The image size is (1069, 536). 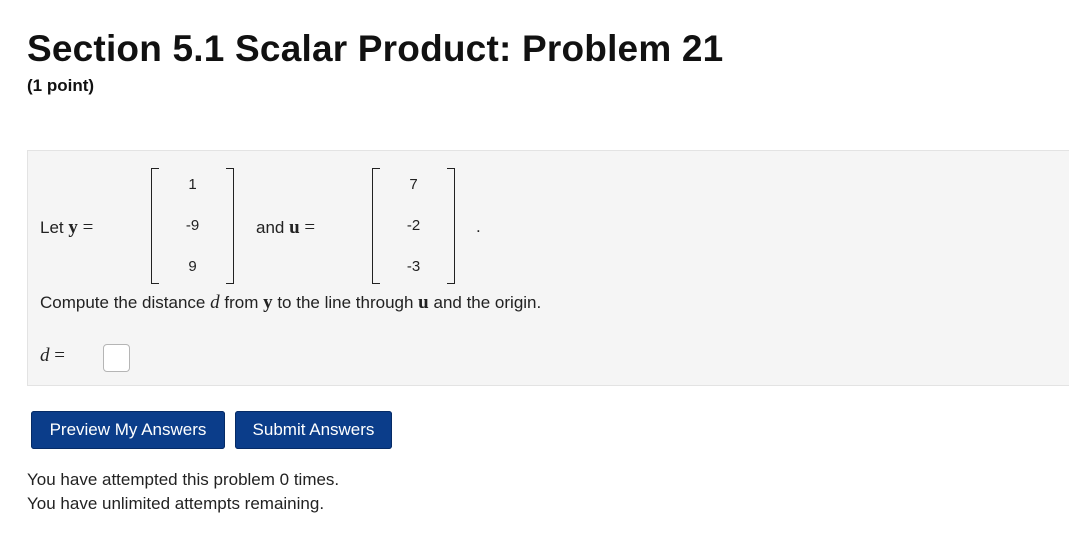 I want to click on and-word: and, so click(x=270, y=227).